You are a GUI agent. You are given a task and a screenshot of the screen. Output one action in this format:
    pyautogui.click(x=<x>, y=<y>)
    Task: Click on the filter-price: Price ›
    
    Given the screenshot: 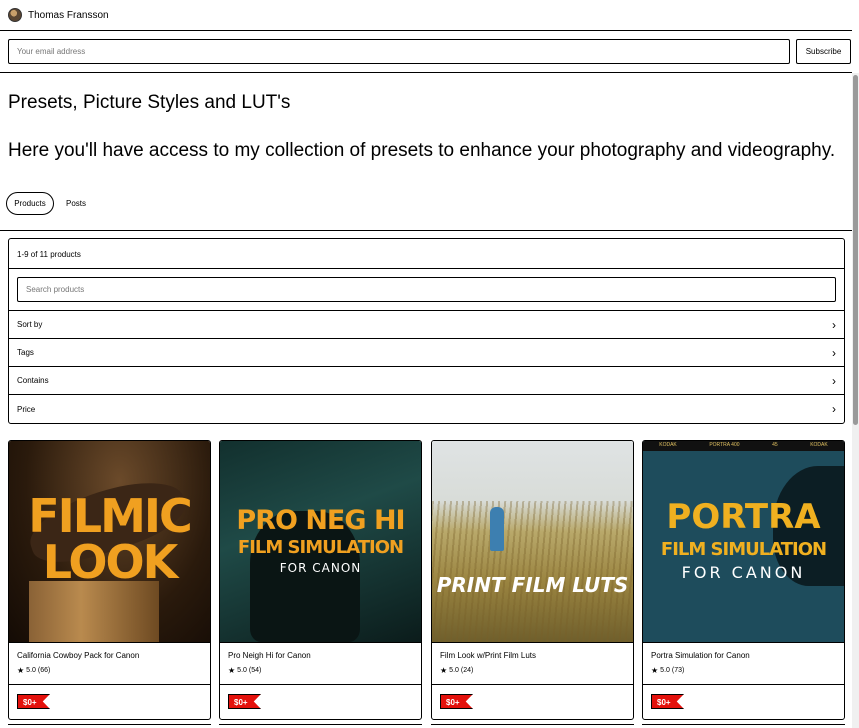 What is the action you would take?
    pyautogui.click(x=426, y=409)
    